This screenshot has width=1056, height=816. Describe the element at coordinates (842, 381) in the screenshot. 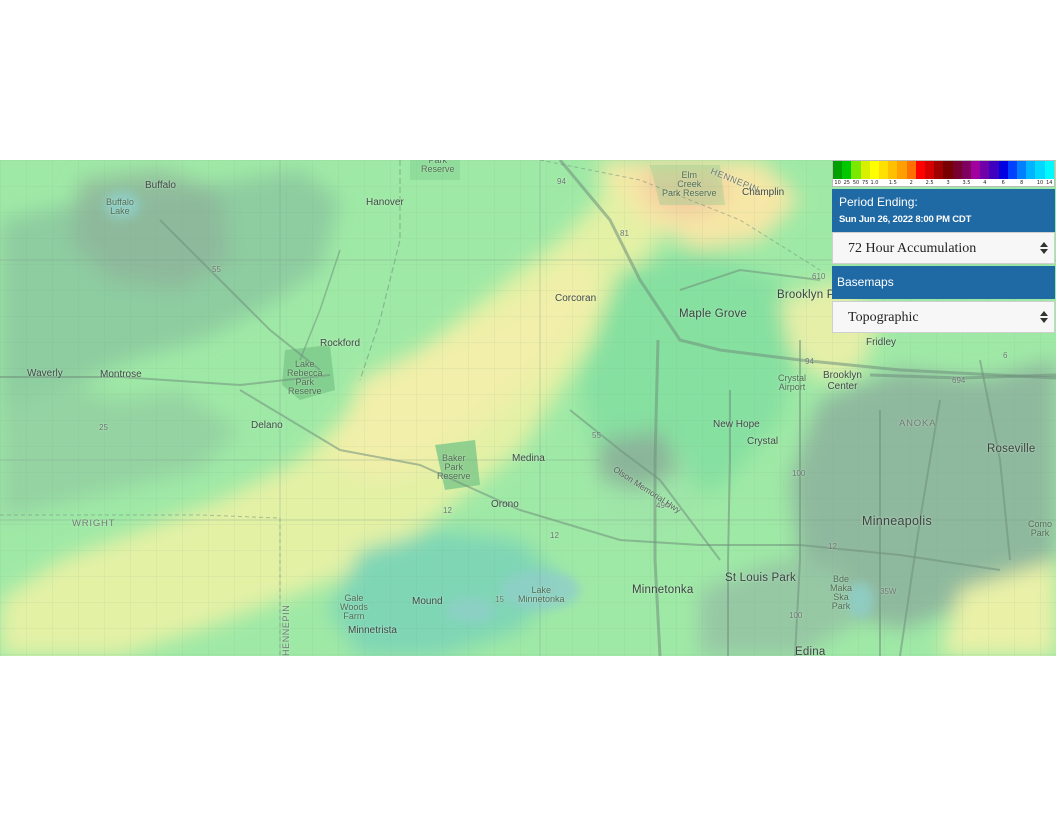

I see `city-label-brooklyn-center: Brooklyn Center` at that location.